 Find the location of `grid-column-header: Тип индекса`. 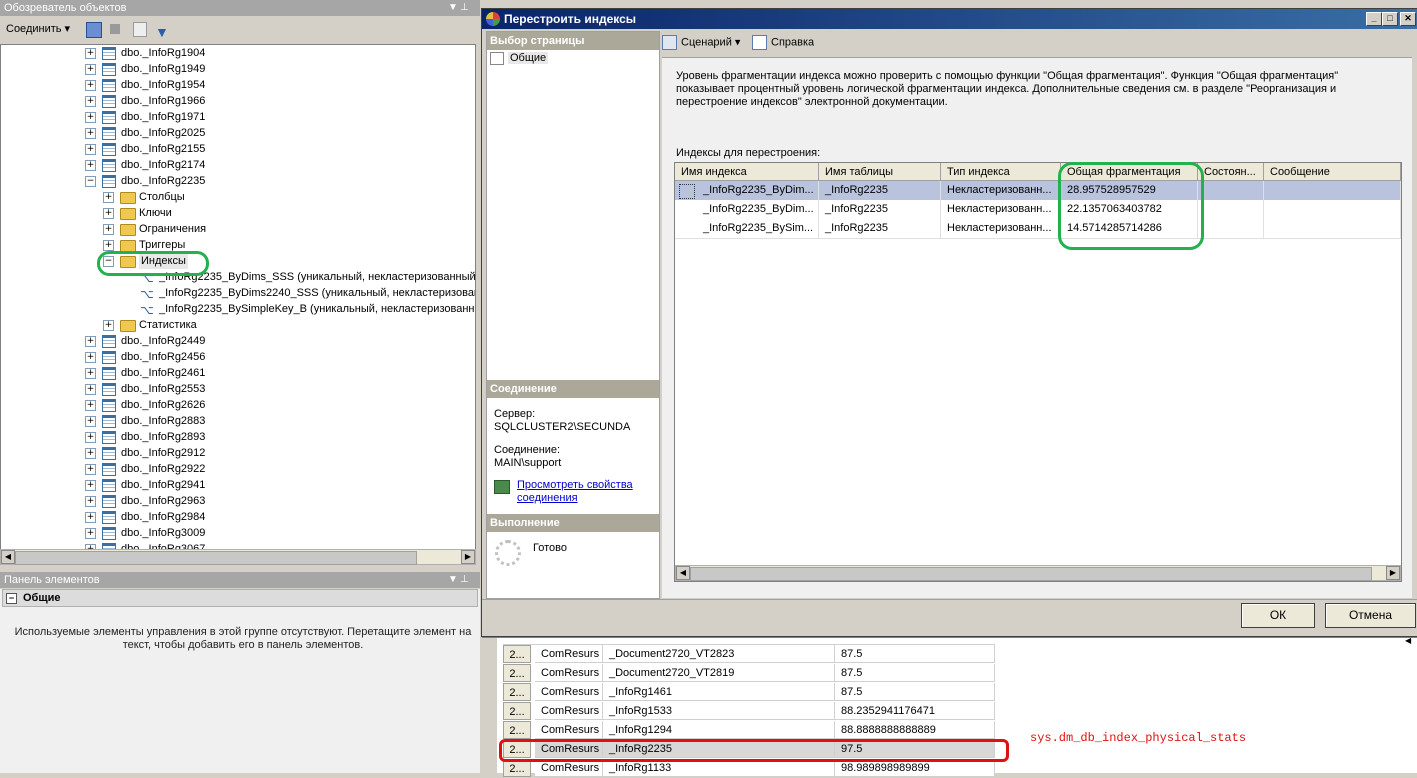

grid-column-header: Тип индекса is located at coordinates (1001, 172).